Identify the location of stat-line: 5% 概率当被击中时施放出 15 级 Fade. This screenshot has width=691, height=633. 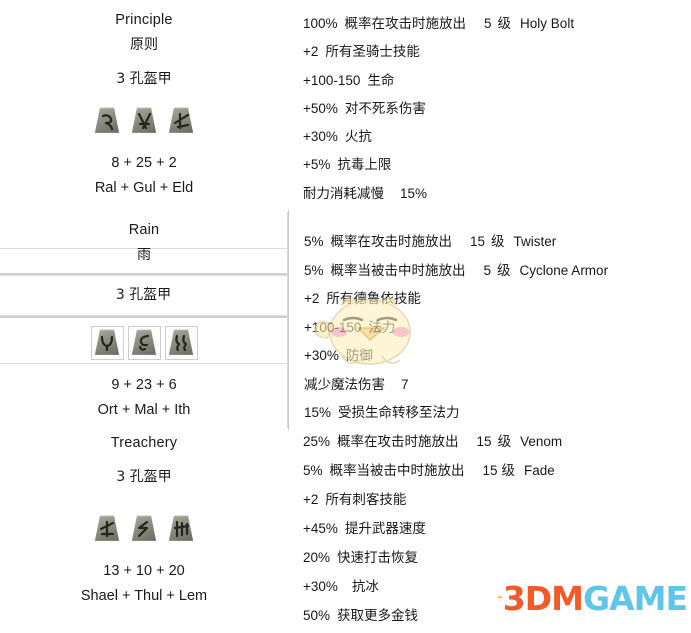
(497, 473).